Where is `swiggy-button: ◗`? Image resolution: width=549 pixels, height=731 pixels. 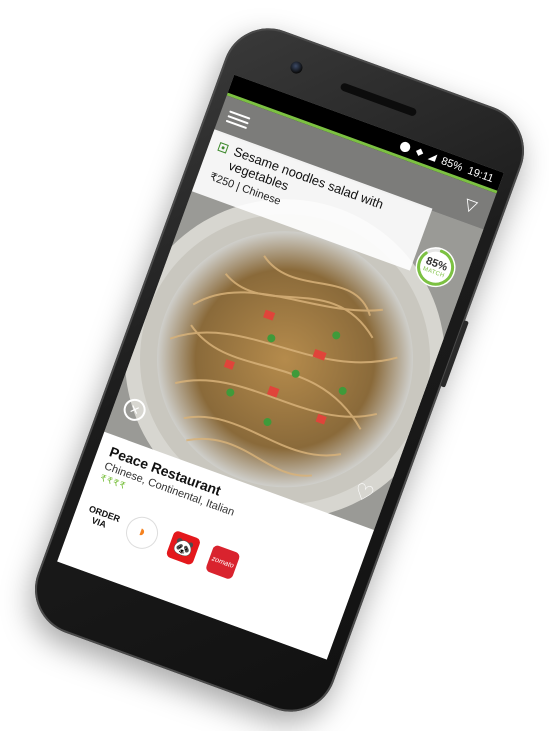
swiggy-button: ◗ is located at coordinates (142, 533).